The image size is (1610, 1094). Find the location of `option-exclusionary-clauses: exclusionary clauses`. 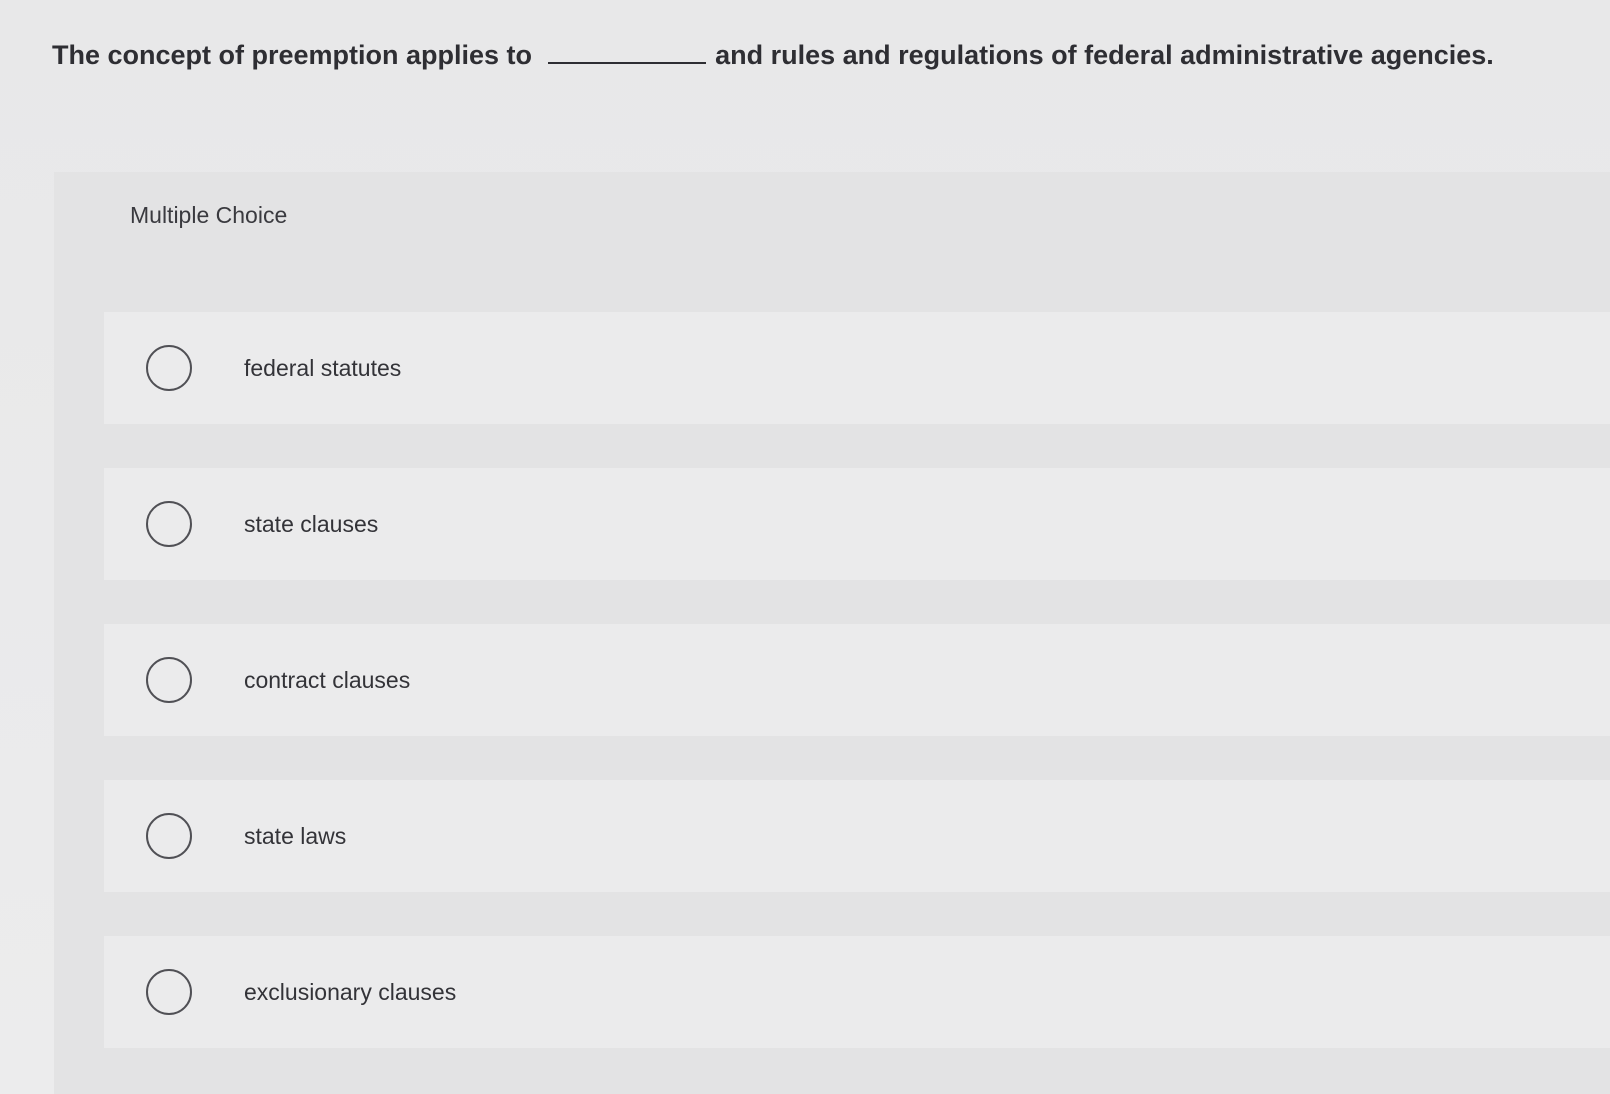

option-exclusionary-clauses: exclusionary clauses is located at coordinates (857, 992).